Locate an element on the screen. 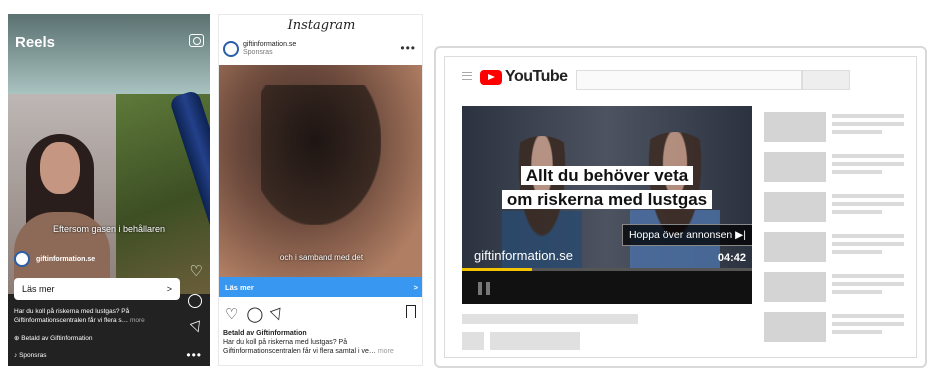 The width and height of the screenshot is (927, 368). youtube-logo-text: YouTube is located at coordinates (536, 76).